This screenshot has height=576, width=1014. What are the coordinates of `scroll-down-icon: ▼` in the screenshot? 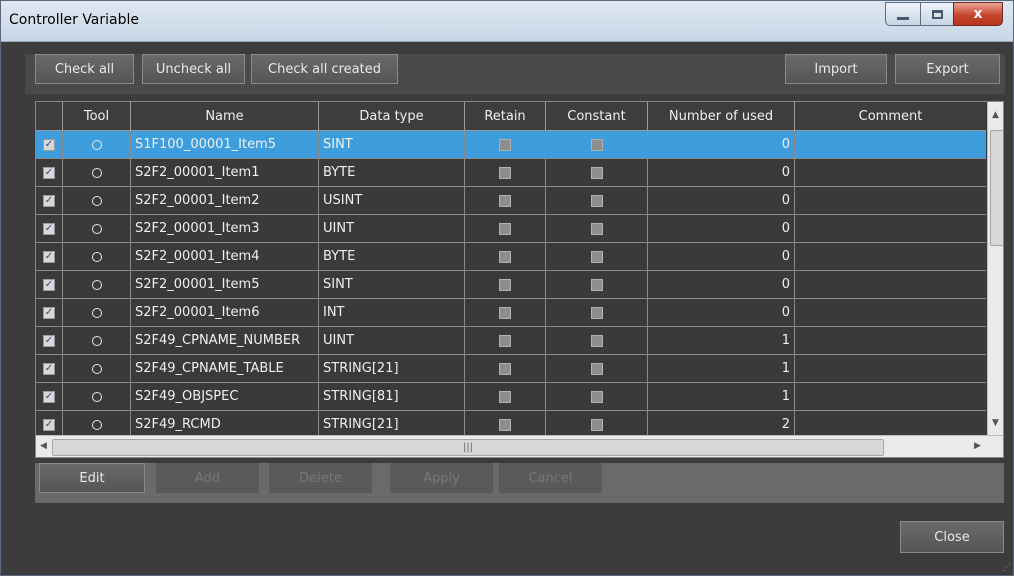 It's located at (995, 423).